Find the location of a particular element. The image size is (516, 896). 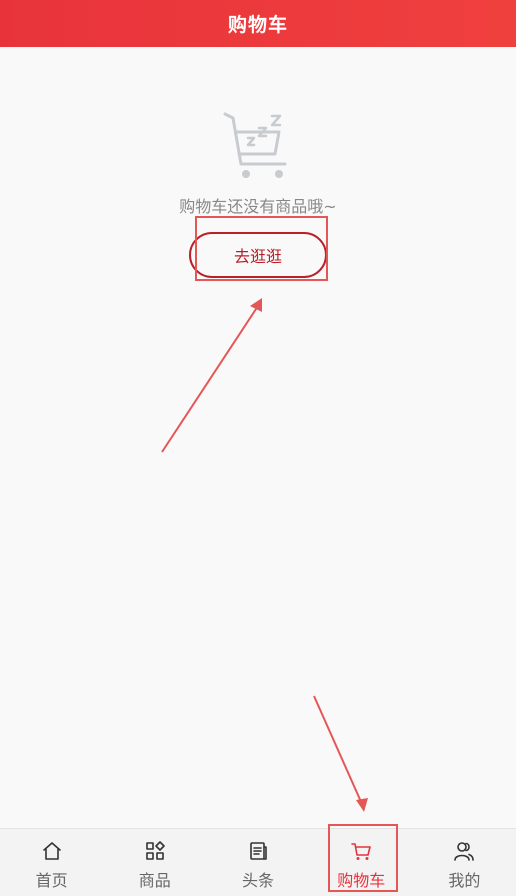

tab-label-cart: 购物车 is located at coordinates (361, 880).